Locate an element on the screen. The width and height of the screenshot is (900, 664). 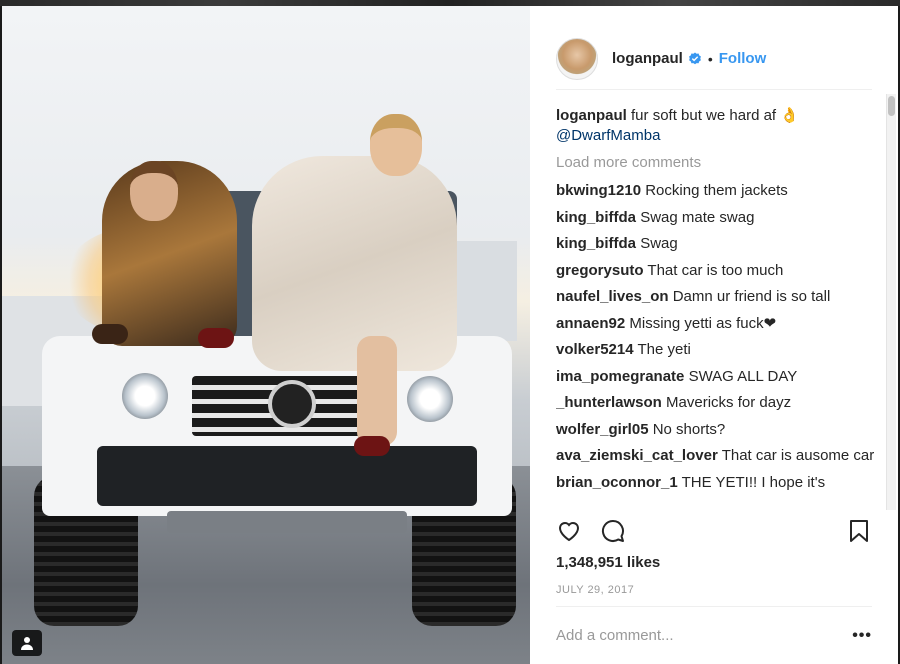
verified-badge-icon is located at coordinates (694, 58).